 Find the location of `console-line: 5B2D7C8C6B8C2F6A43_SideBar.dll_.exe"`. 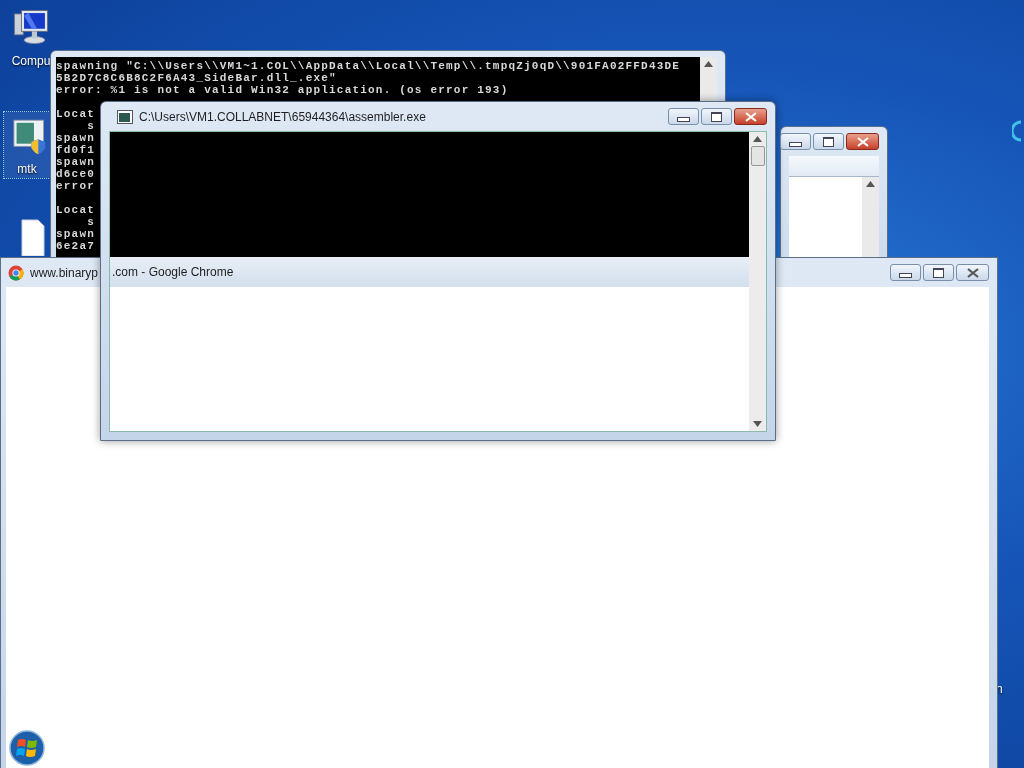

console-line: 5B2D7C8C6B8C2F6A43_SideBar.dll_.exe" is located at coordinates (196, 78).